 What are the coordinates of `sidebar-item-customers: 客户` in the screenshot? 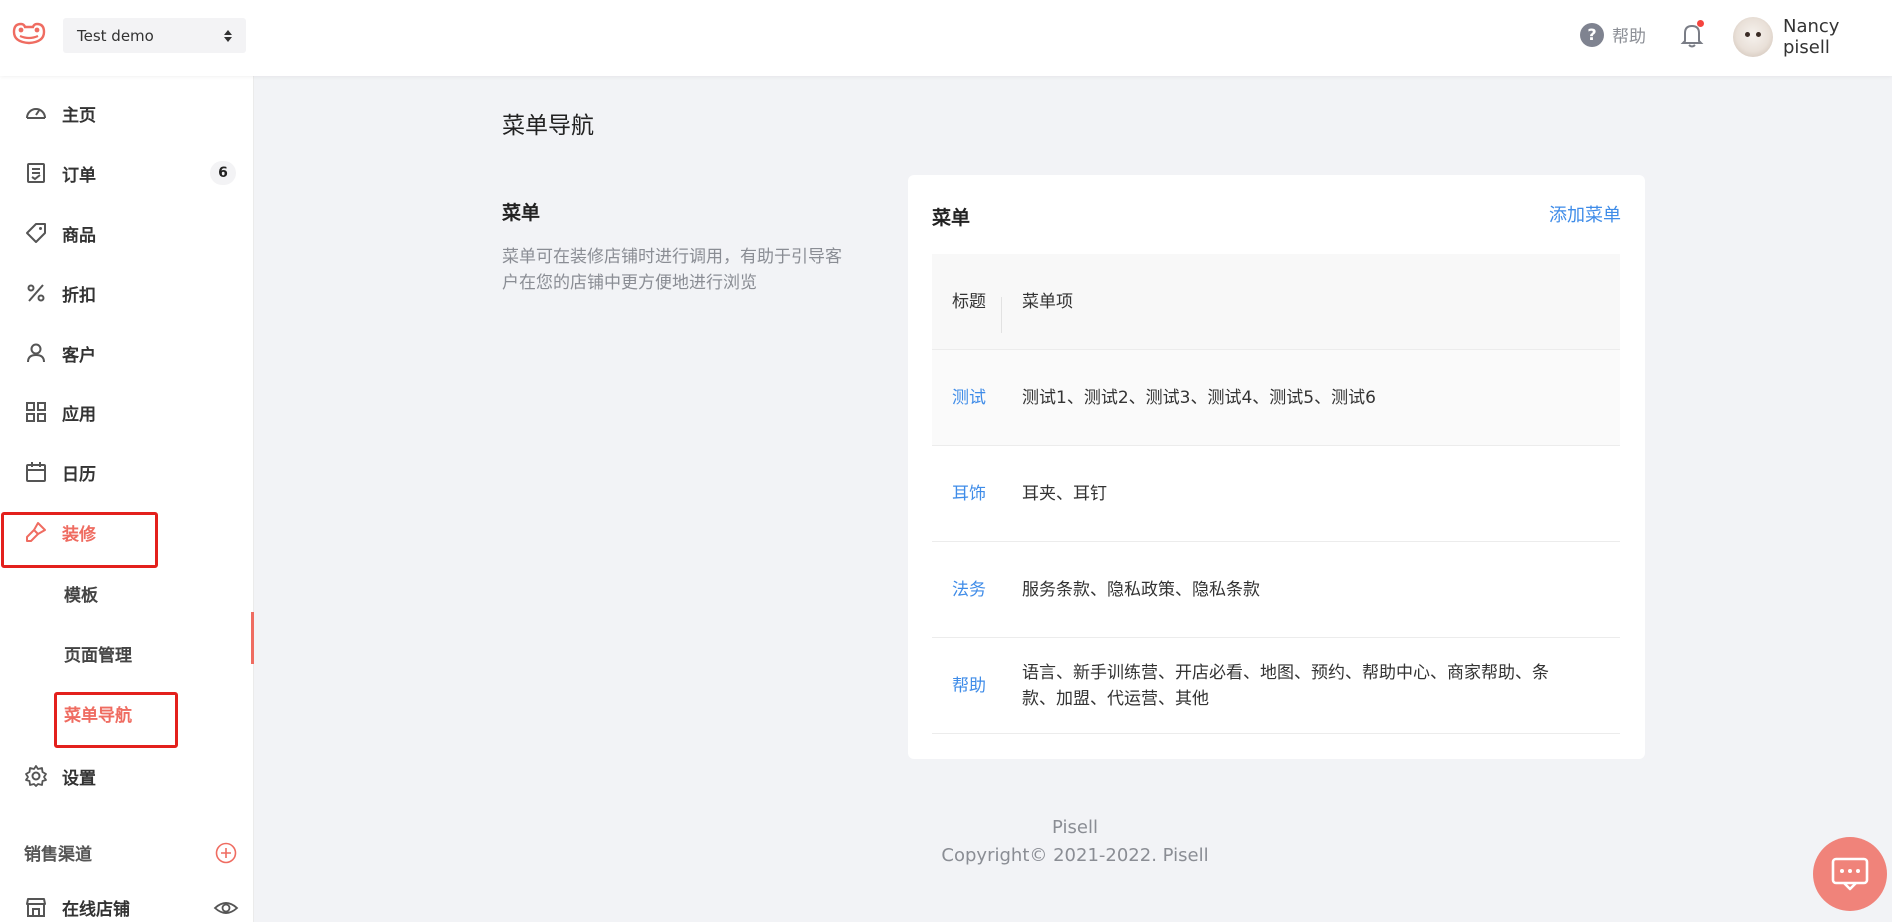 It's located at (127, 353).